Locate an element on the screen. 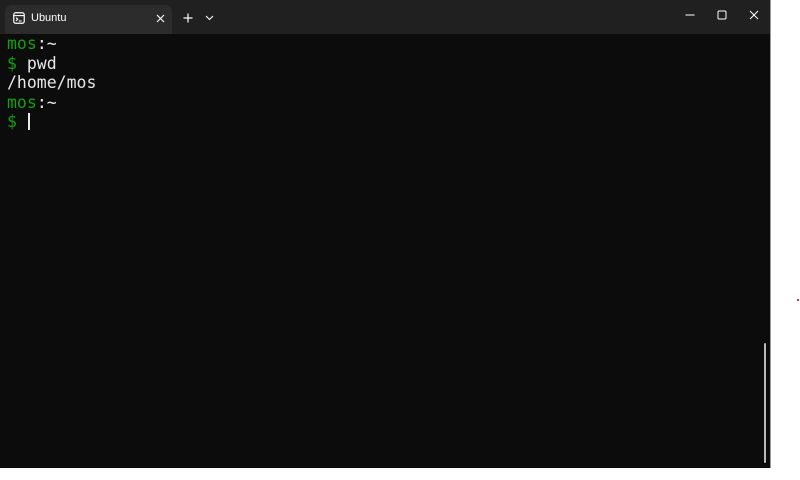 This screenshot has width=800, height=480. vertical-scrollbar is located at coordinates (765, 403).